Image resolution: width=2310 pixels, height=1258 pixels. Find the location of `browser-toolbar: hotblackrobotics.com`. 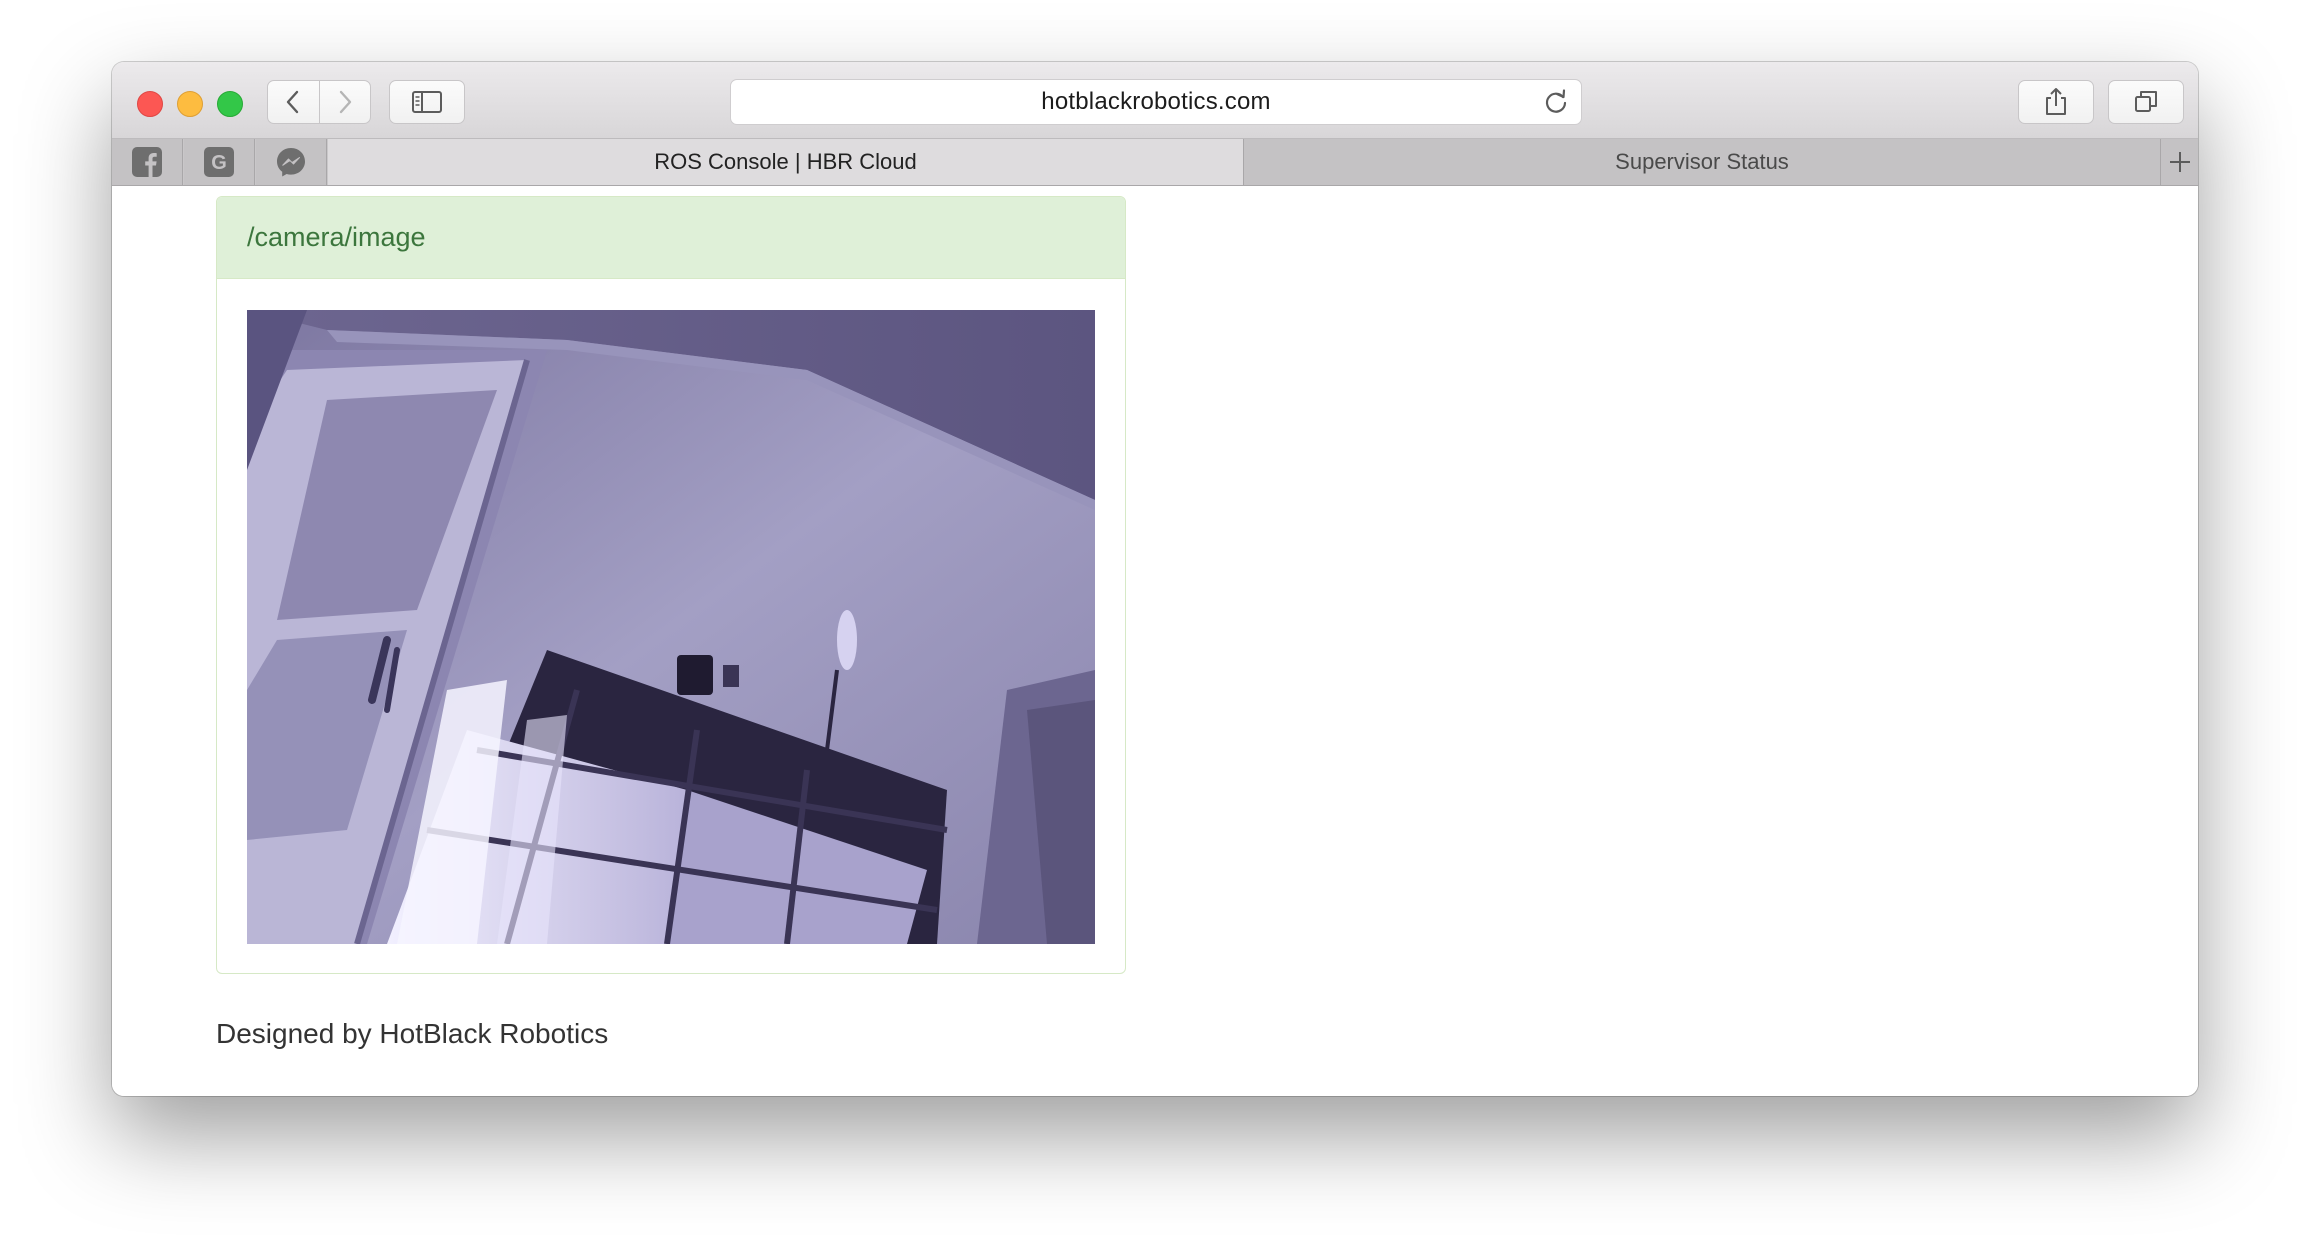

browser-toolbar: hotblackrobotics.com is located at coordinates (1155, 100).